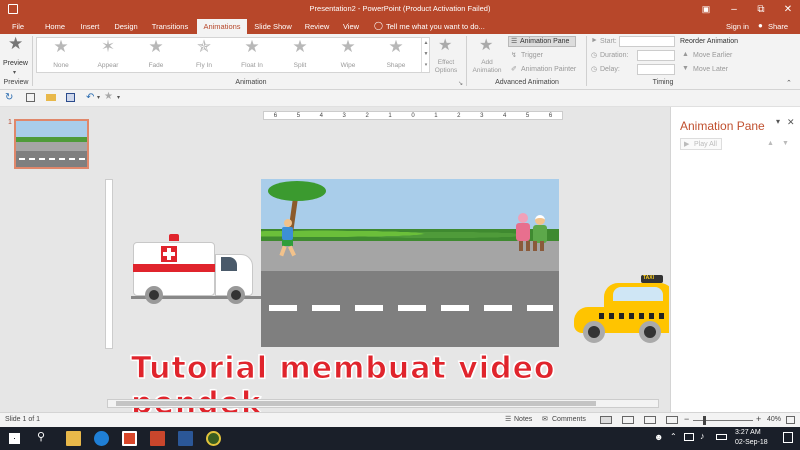  I want to click on edge-icon, so click(101, 438).